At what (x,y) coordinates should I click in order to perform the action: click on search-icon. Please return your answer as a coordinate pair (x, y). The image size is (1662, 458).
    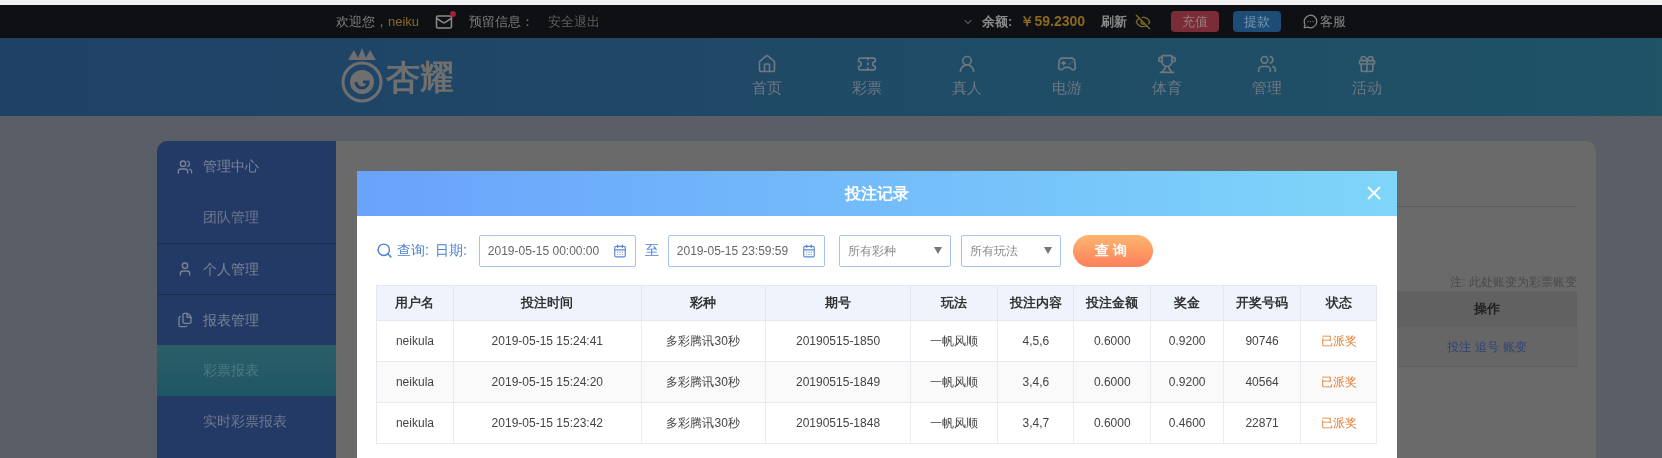
    Looking at the image, I should click on (384, 250).